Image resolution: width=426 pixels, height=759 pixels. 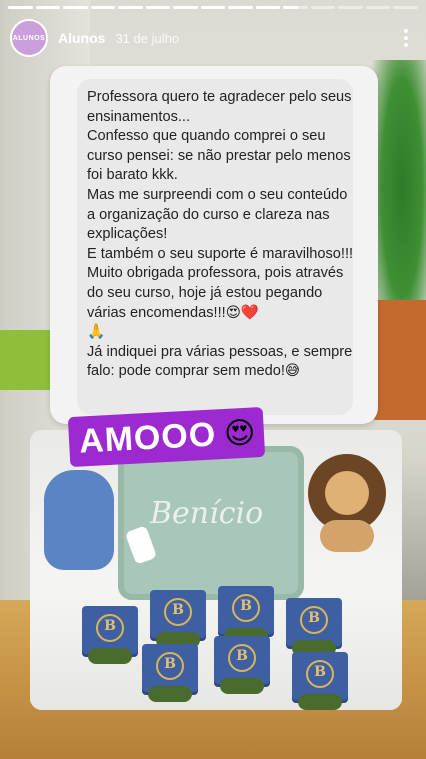 What do you see at coordinates (398, 360) in the screenshot?
I see `background-pot` at bounding box center [398, 360].